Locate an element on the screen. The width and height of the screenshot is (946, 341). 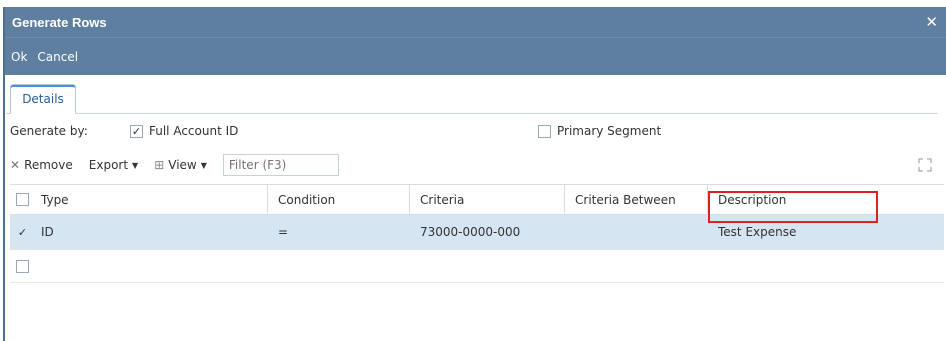
ok-button: Ok is located at coordinates (19, 57).